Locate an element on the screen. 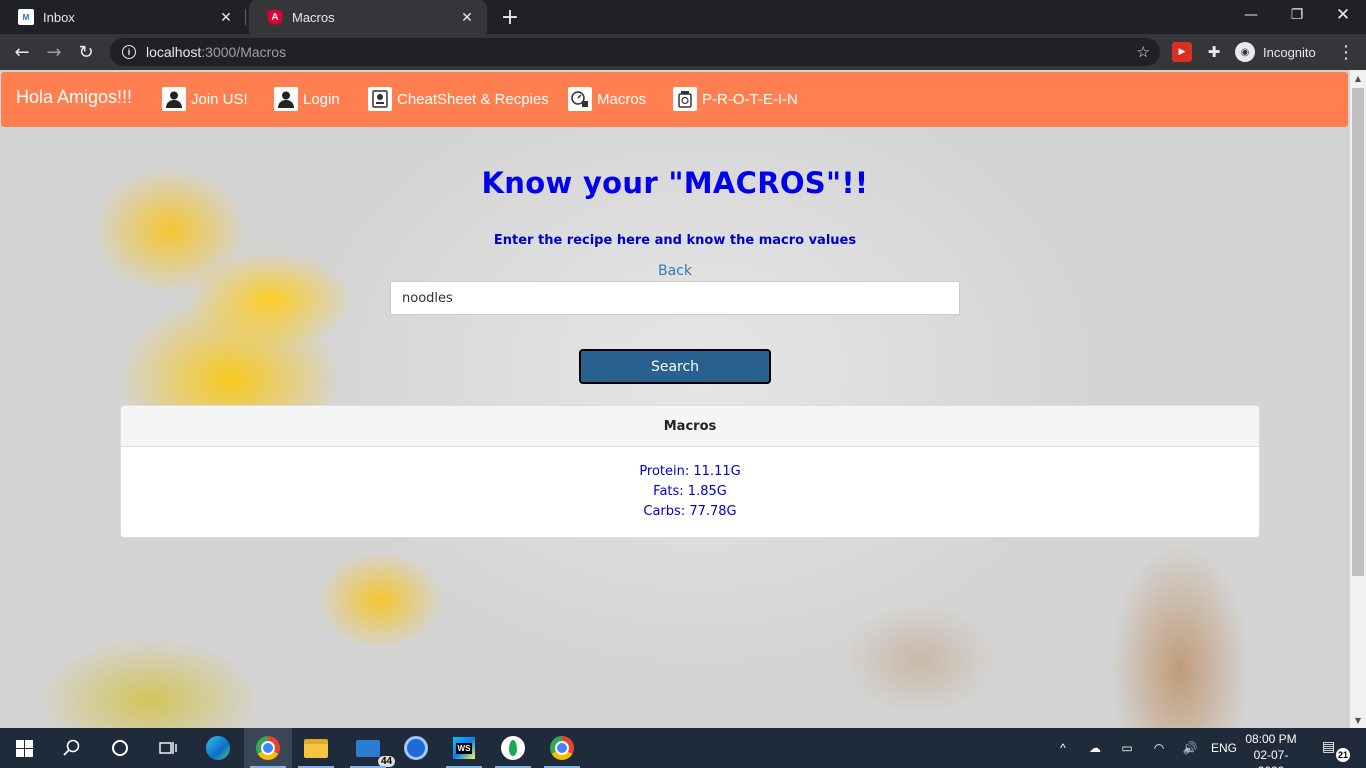  taskbar-clock: 08:00 PM 02-07-2020 is located at coordinates (1271, 749).